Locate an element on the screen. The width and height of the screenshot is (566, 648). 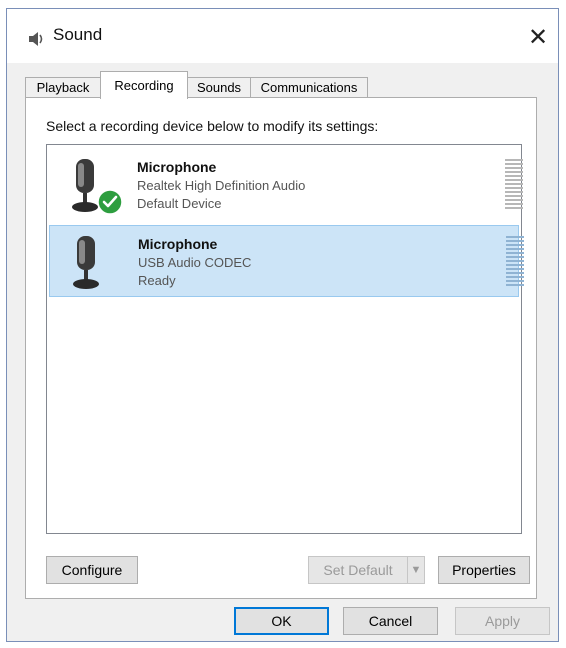
device-description: USB Audio CODEC is located at coordinates (195, 262).